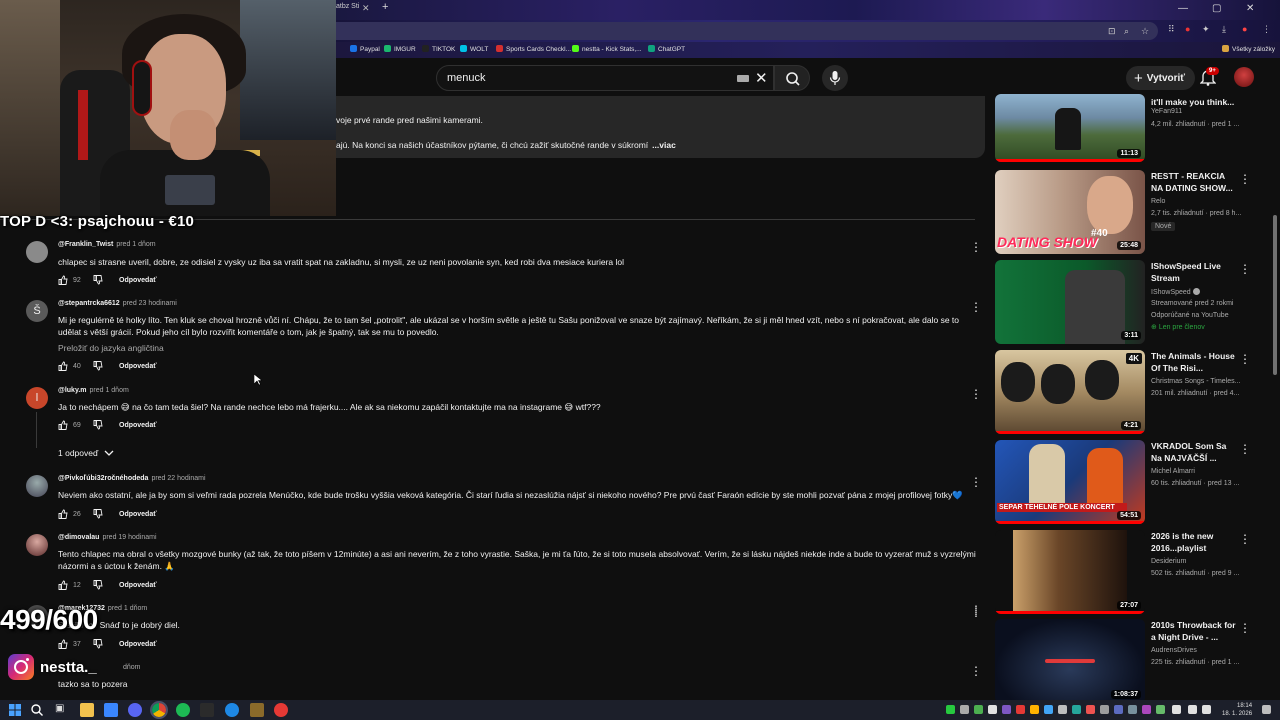 The image size is (1280, 720). Describe the element at coordinates (37, 311) in the screenshot. I see `avatar: Š` at that location.